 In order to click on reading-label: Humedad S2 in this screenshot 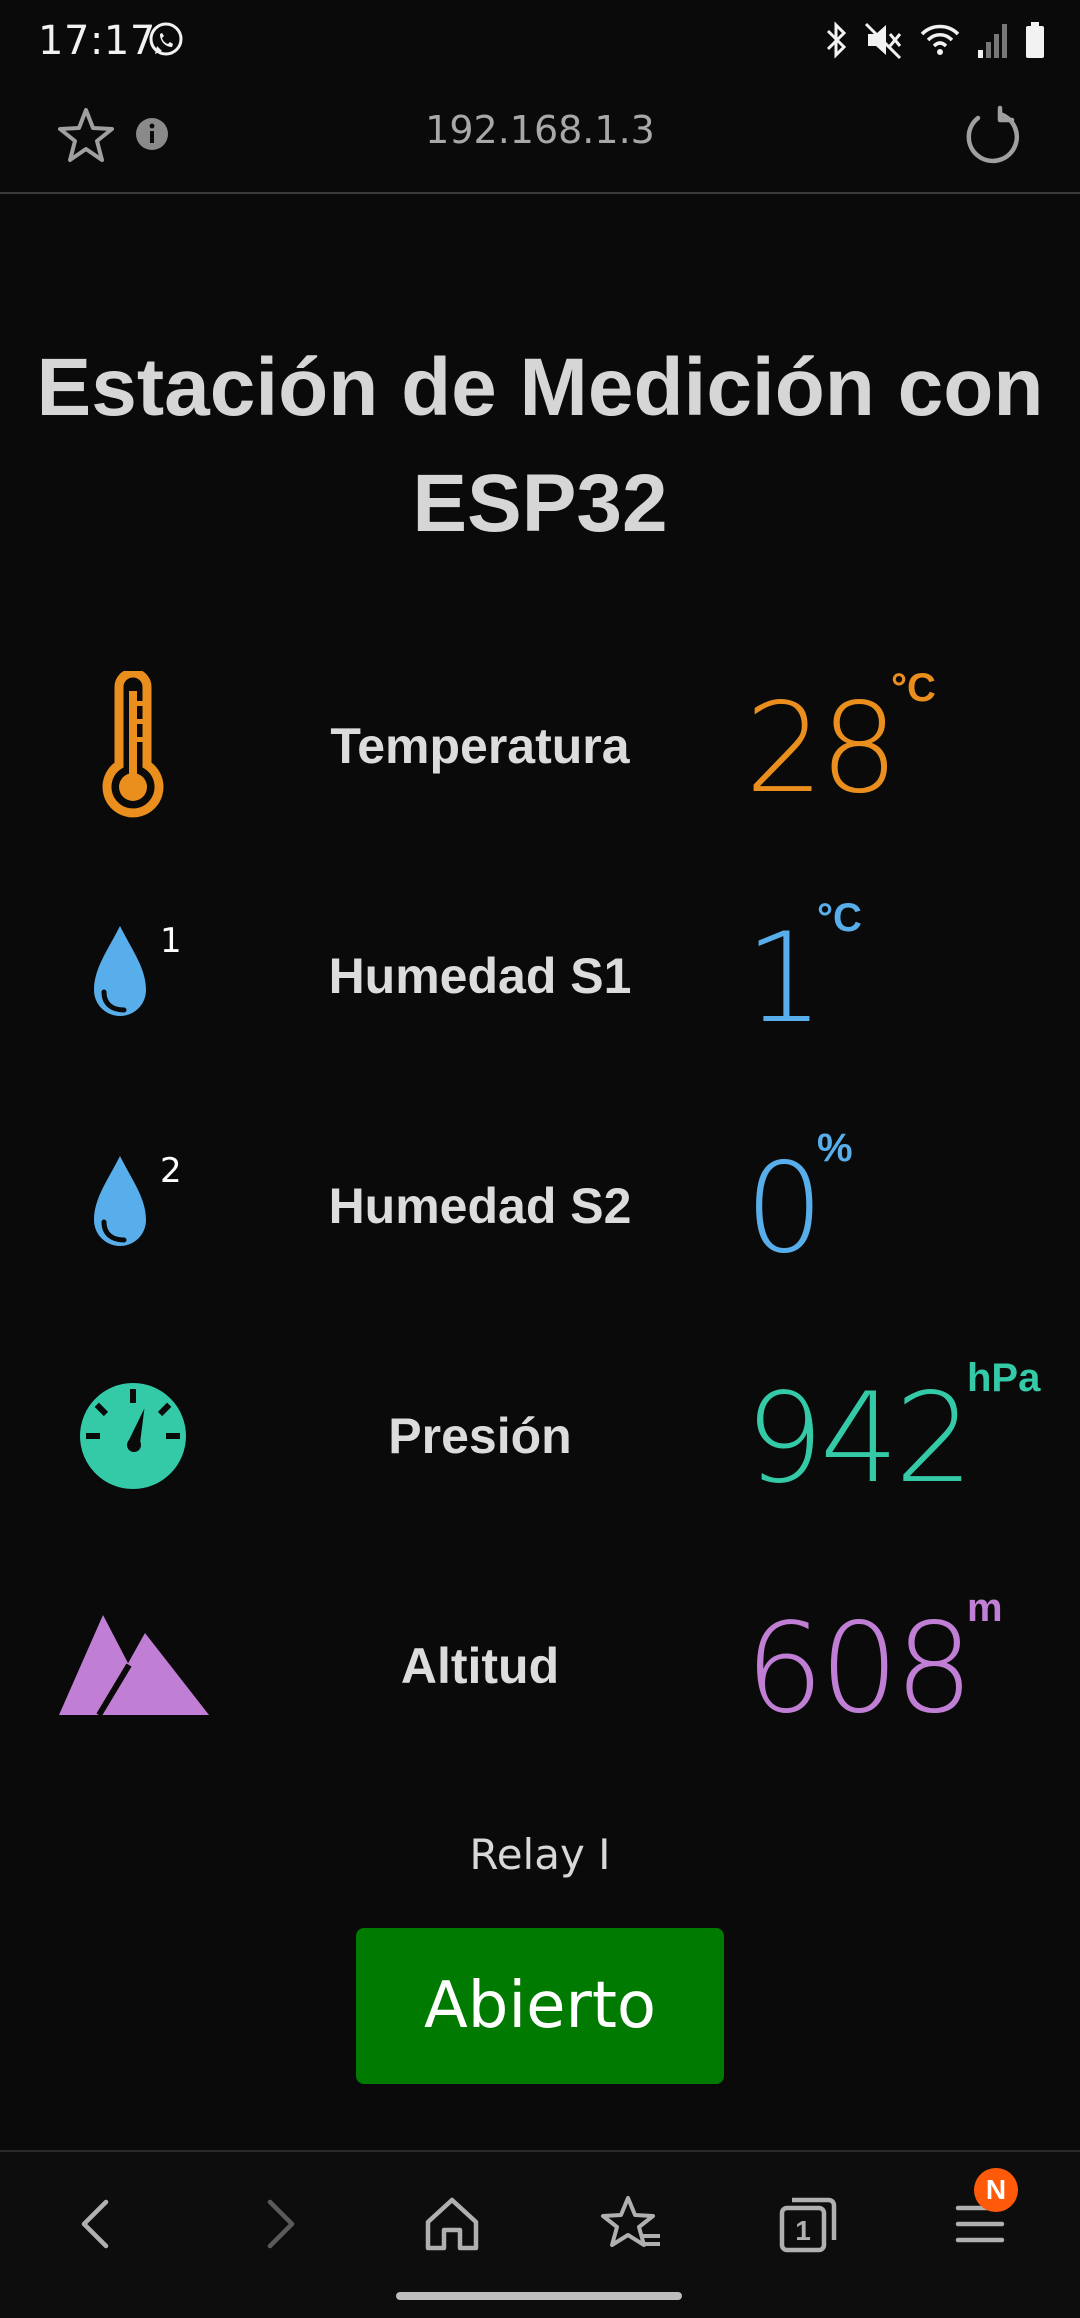, I will do `click(480, 1206)`.